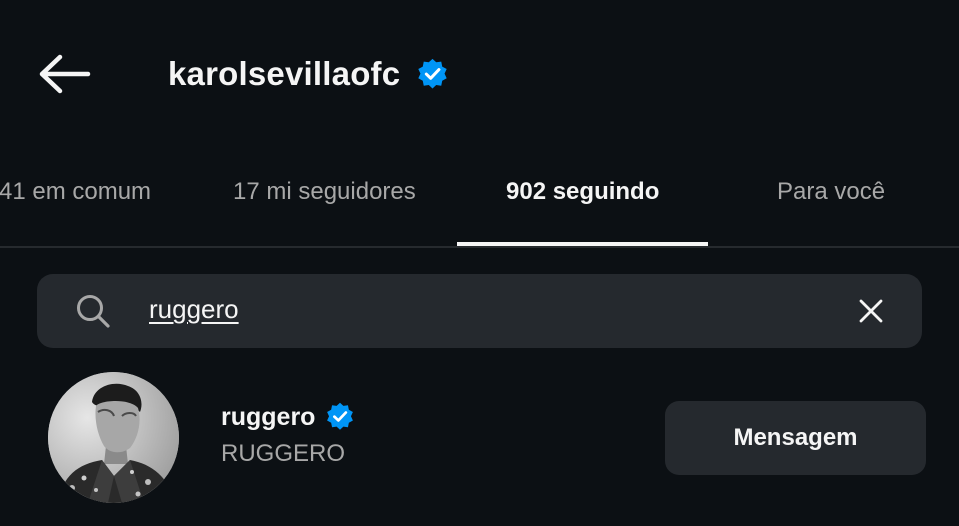 Image resolution: width=959 pixels, height=526 pixels. Describe the element at coordinates (194, 309) in the screenshot. I see `search-query-text: ruggero` at that location.